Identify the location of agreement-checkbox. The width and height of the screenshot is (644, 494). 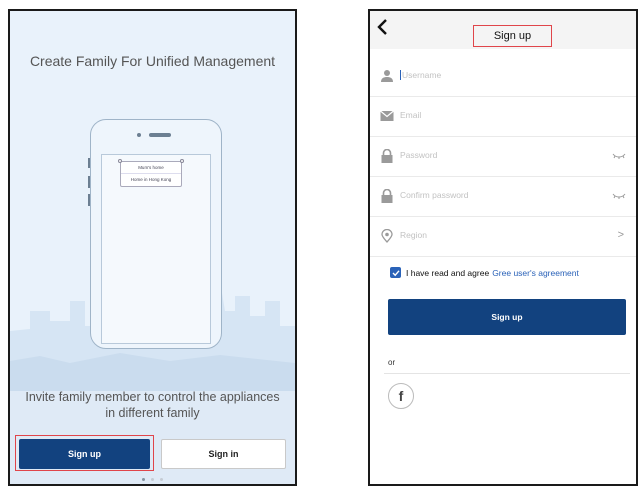
(395, 272).